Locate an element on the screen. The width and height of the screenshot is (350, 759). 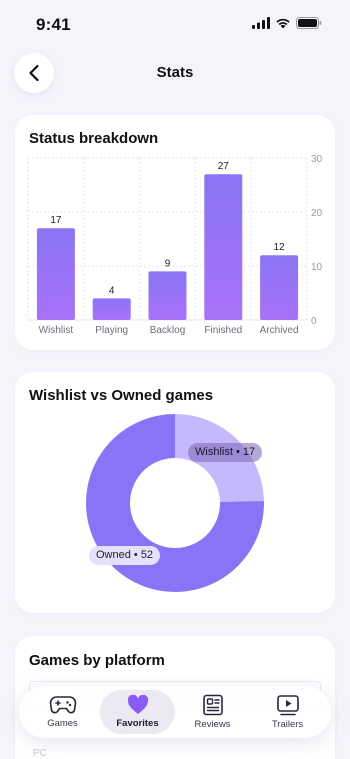
y-tick-label: 30 is located at coordinates (317, 159).